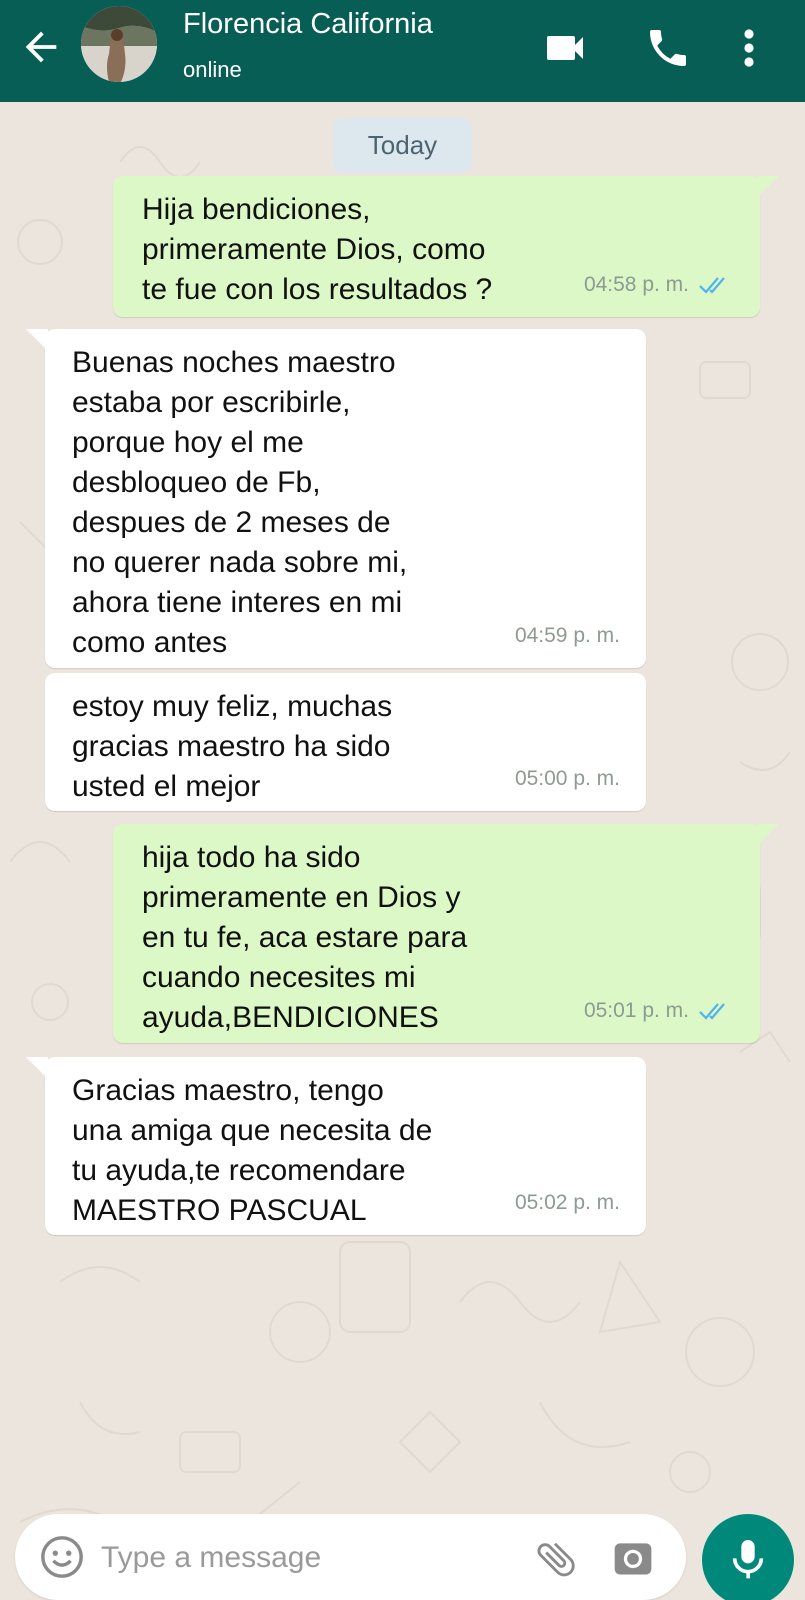  What do you see at coordinates (402, 145) in the screenshot?
I see `date-separator: Today` at bounding box center [402, 145].